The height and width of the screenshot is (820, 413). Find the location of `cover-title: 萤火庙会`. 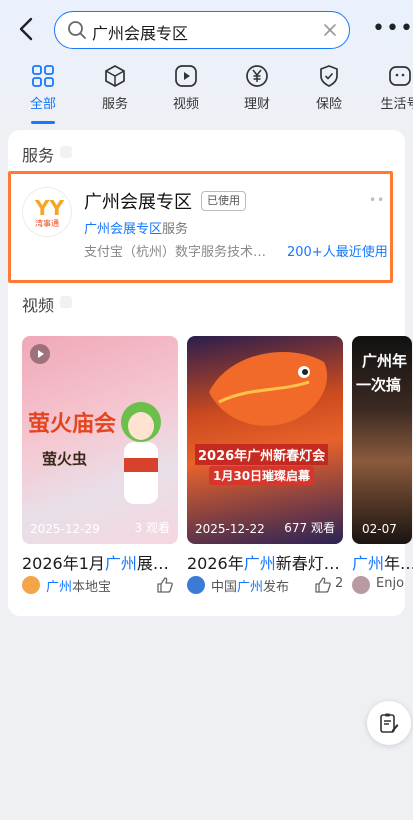

cover-title: 萤火庙会 is located at coordinates (72, 424).